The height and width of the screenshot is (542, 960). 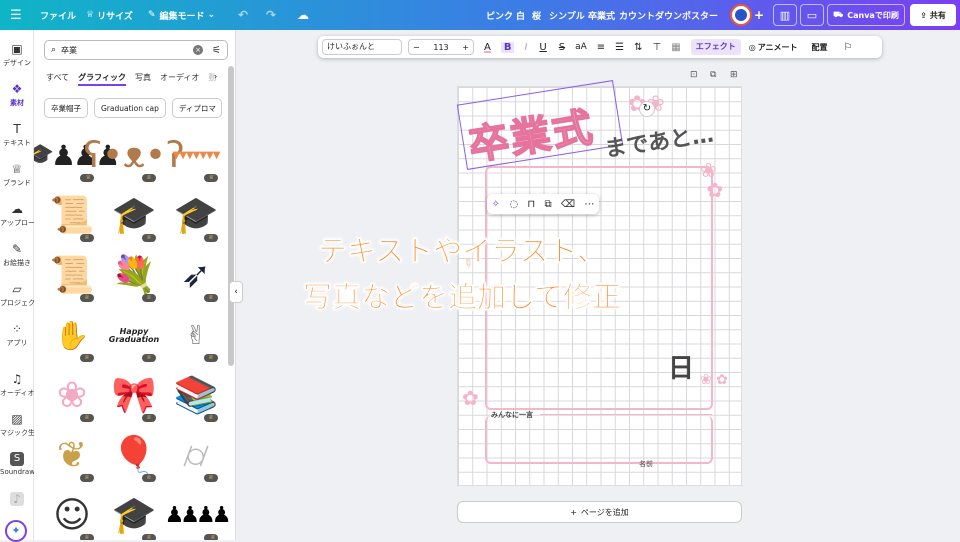 What do you see at coordinates (216, 50) in the screenshot?
I see `filter-icon: ⚟` at bounding box center [216, 50].